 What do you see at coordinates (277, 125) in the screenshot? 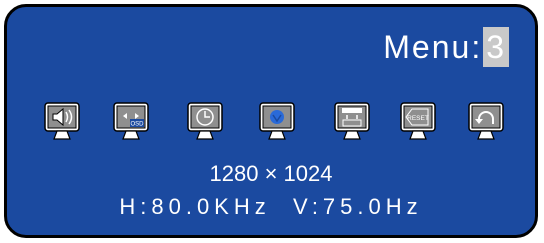
I see `color-icon` at bounding box center [277, 125].